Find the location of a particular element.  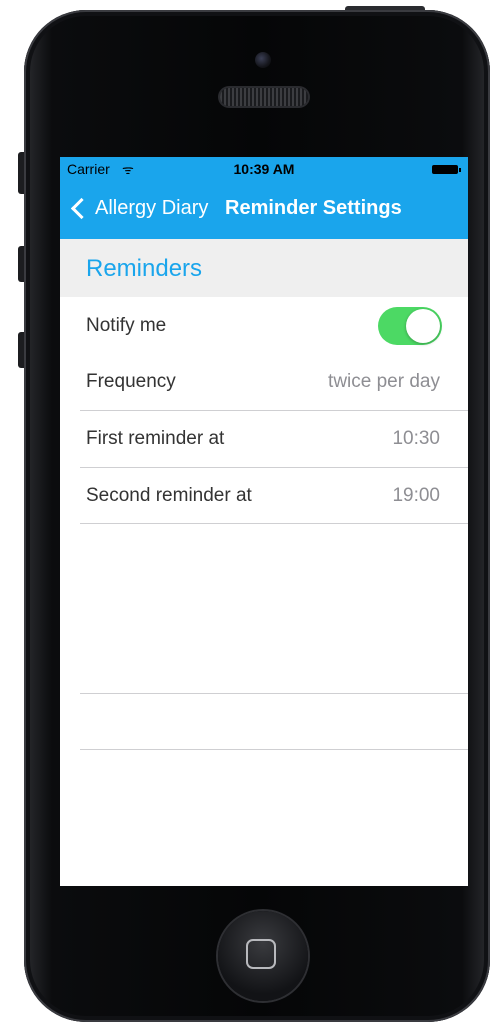

speaker-grille is located at coordinates (264, 97).